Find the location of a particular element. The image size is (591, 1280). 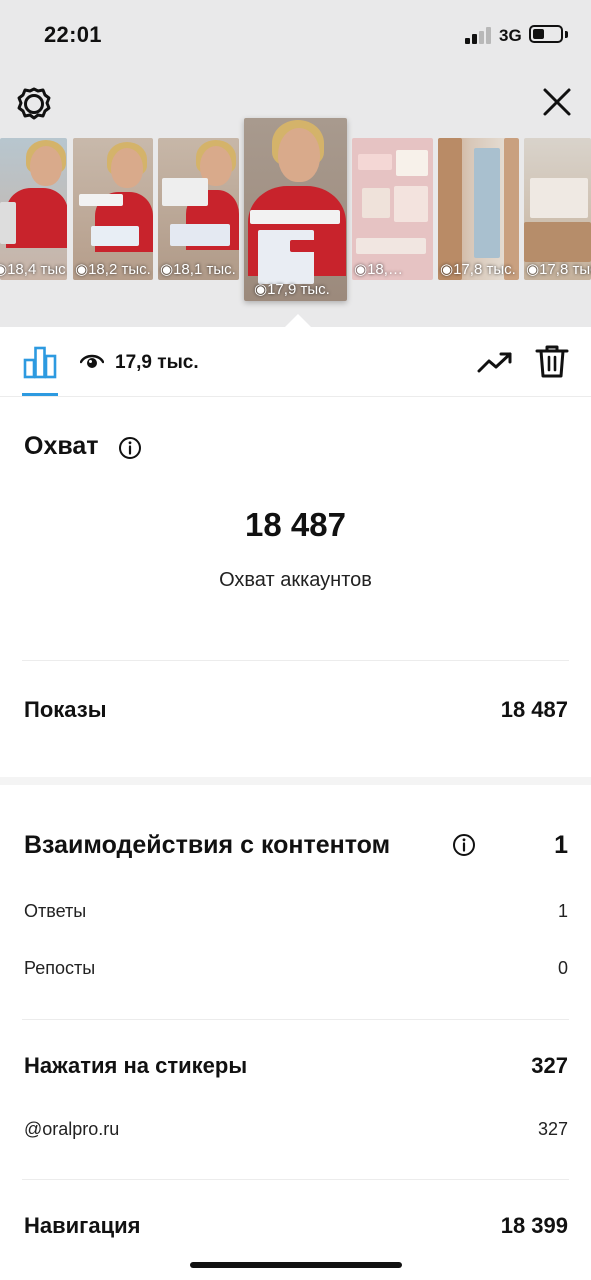

eye-icon is located at coordinates (92, 361).